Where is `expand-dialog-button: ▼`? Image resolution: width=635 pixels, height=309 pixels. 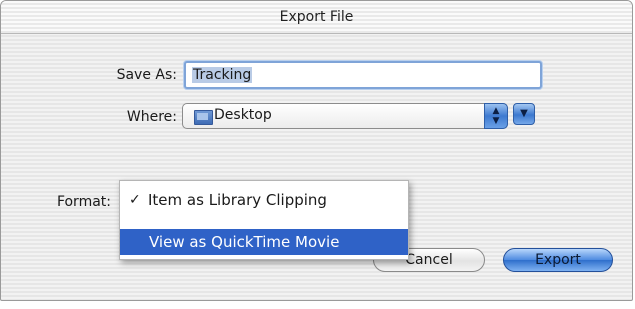
expand-dialog-button: ▼ is located at coordinates (524, 114).